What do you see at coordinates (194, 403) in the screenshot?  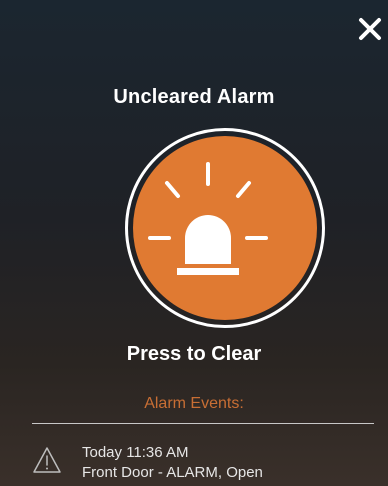 I see `alarm-events-header: Alarm Events:` at bounding box center [194, 403].